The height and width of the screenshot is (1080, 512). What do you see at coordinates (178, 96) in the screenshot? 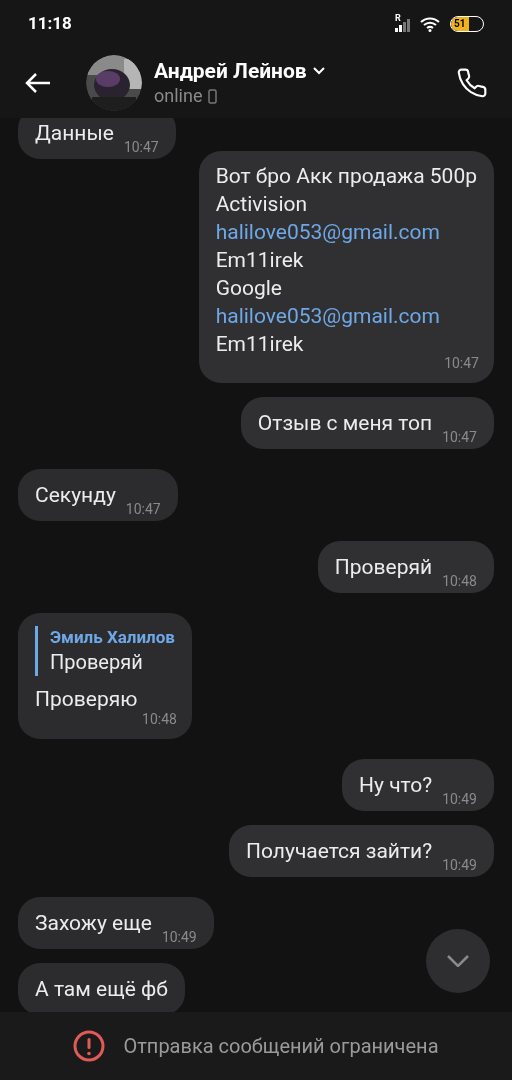
I see `online-status: online` at bounding box center [178, 96].